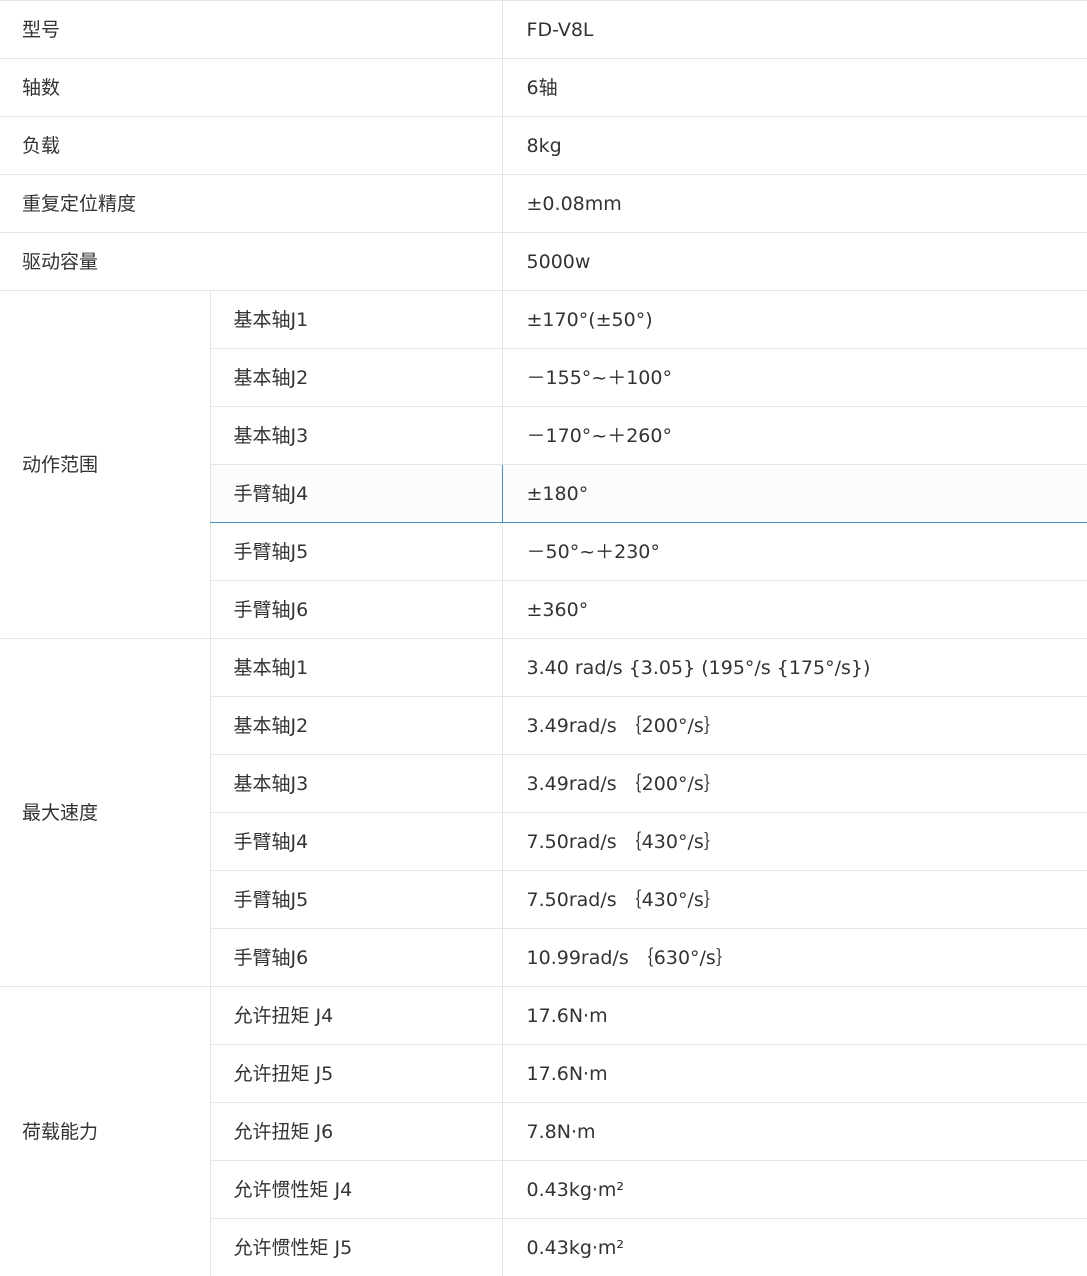 The image size is (1087, 1276). What do you see at coordinates (794, 610) in the screenshot?
I see `axis-value: ±360°` at bounding box center [794, 610].